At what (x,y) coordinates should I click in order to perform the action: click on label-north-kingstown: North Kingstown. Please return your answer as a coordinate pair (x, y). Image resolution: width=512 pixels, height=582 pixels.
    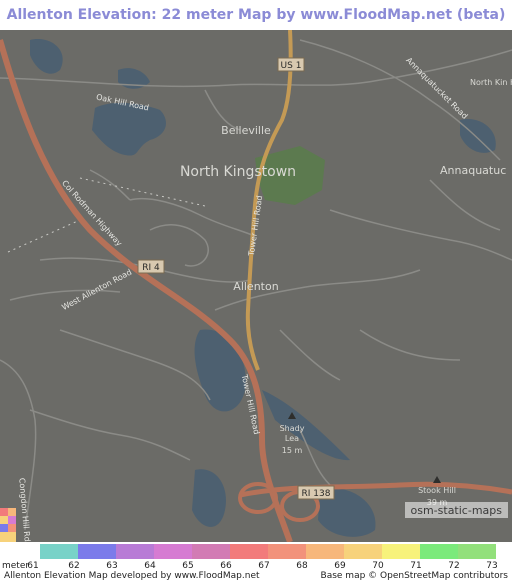
    Looking at the image, I should click on (238, 172).